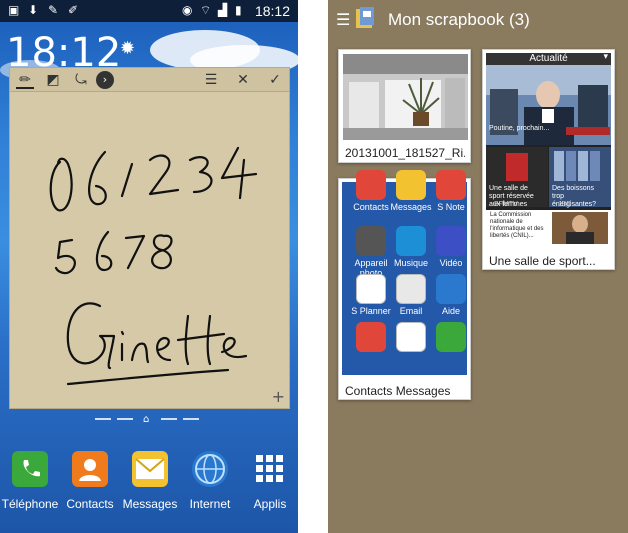 The image size is (628, 533). What do you see at coordinates (278, 396) in the screenshot?
I see `add-icon: +` at bounding box center [278, 396].